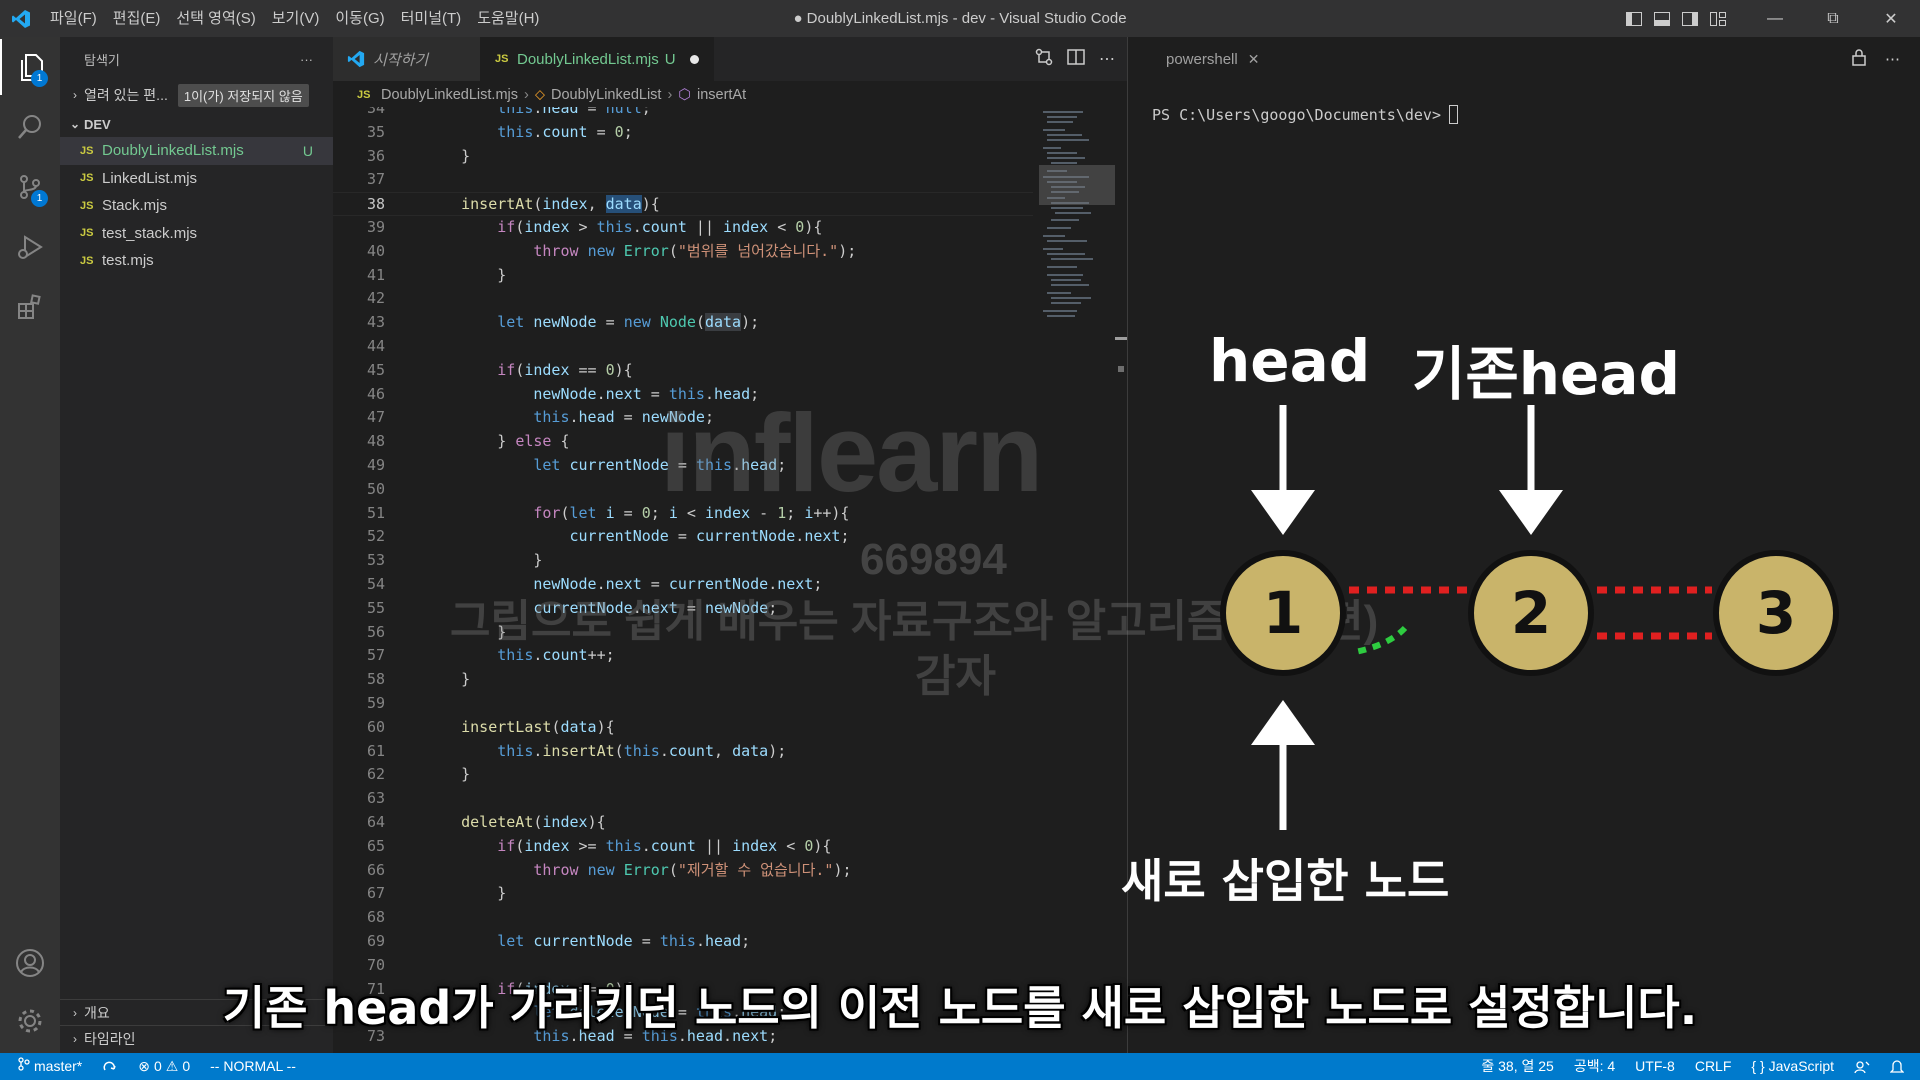 This screenshot has width=1920, height=1080. Describe the element at coordinates (196, 124) in the screenshot. I see `folder-dev-section: ⌄ DEV` at that location.